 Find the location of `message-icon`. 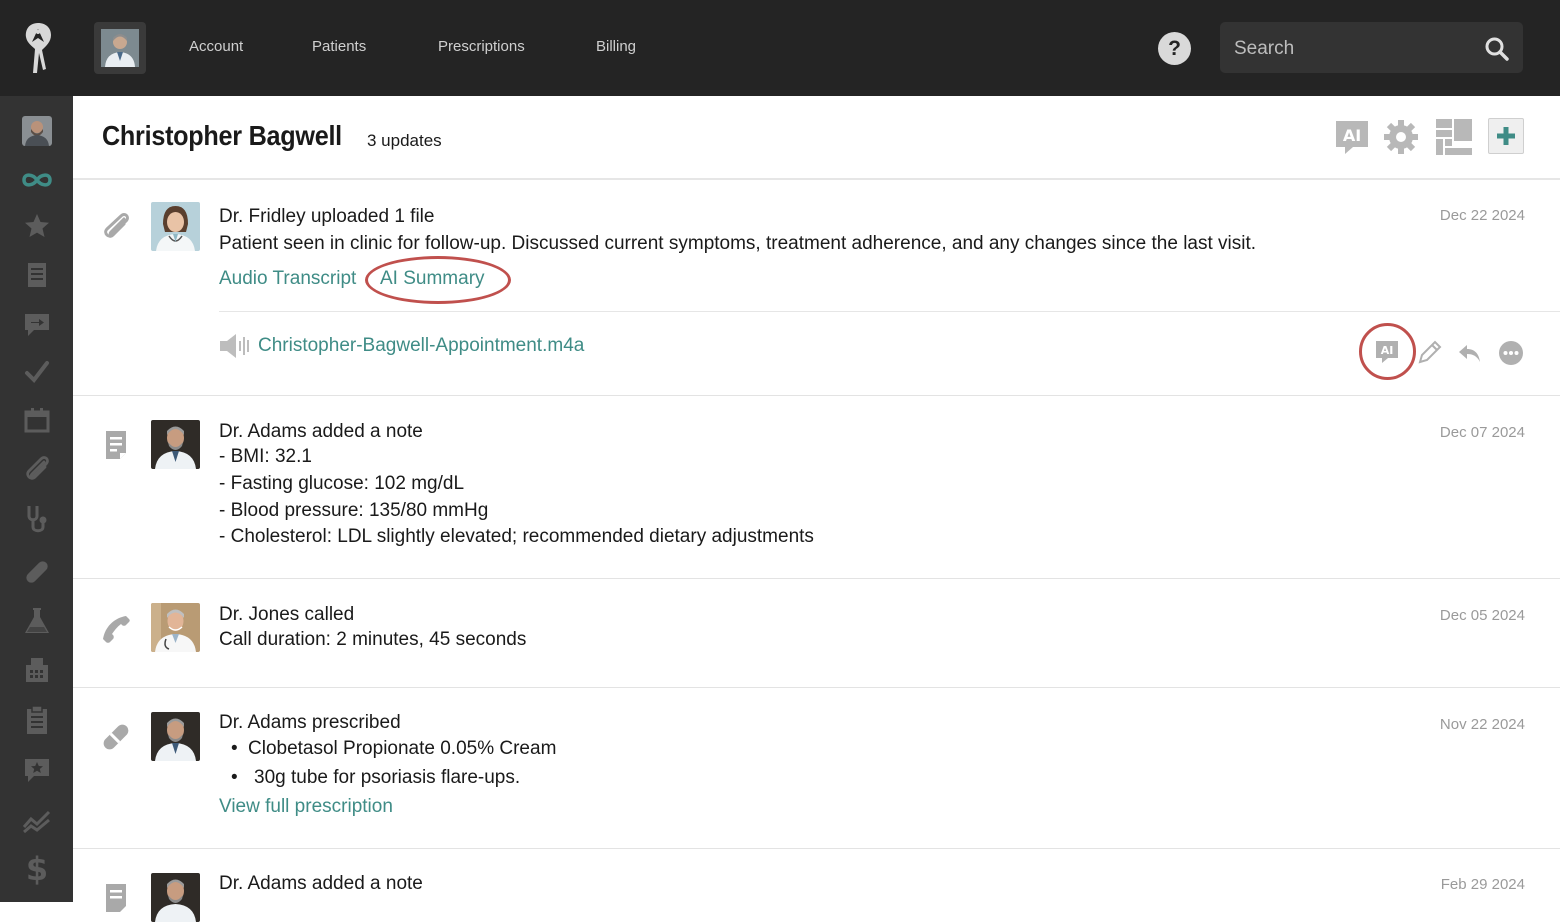

message-icon is located at coordinates (37, 325).